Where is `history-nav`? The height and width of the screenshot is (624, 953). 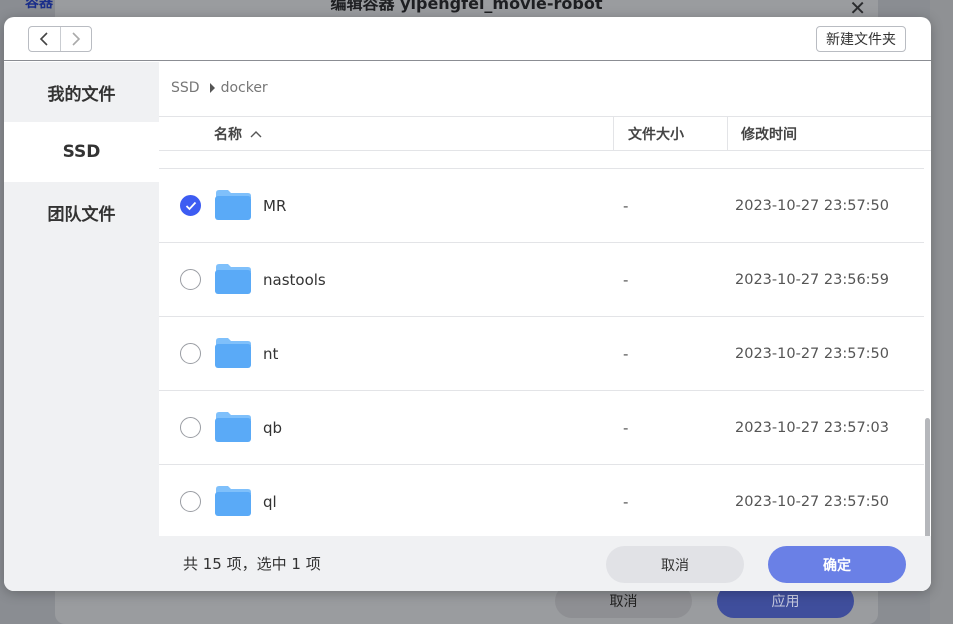 history-nav is located at coordinates (60, 39).